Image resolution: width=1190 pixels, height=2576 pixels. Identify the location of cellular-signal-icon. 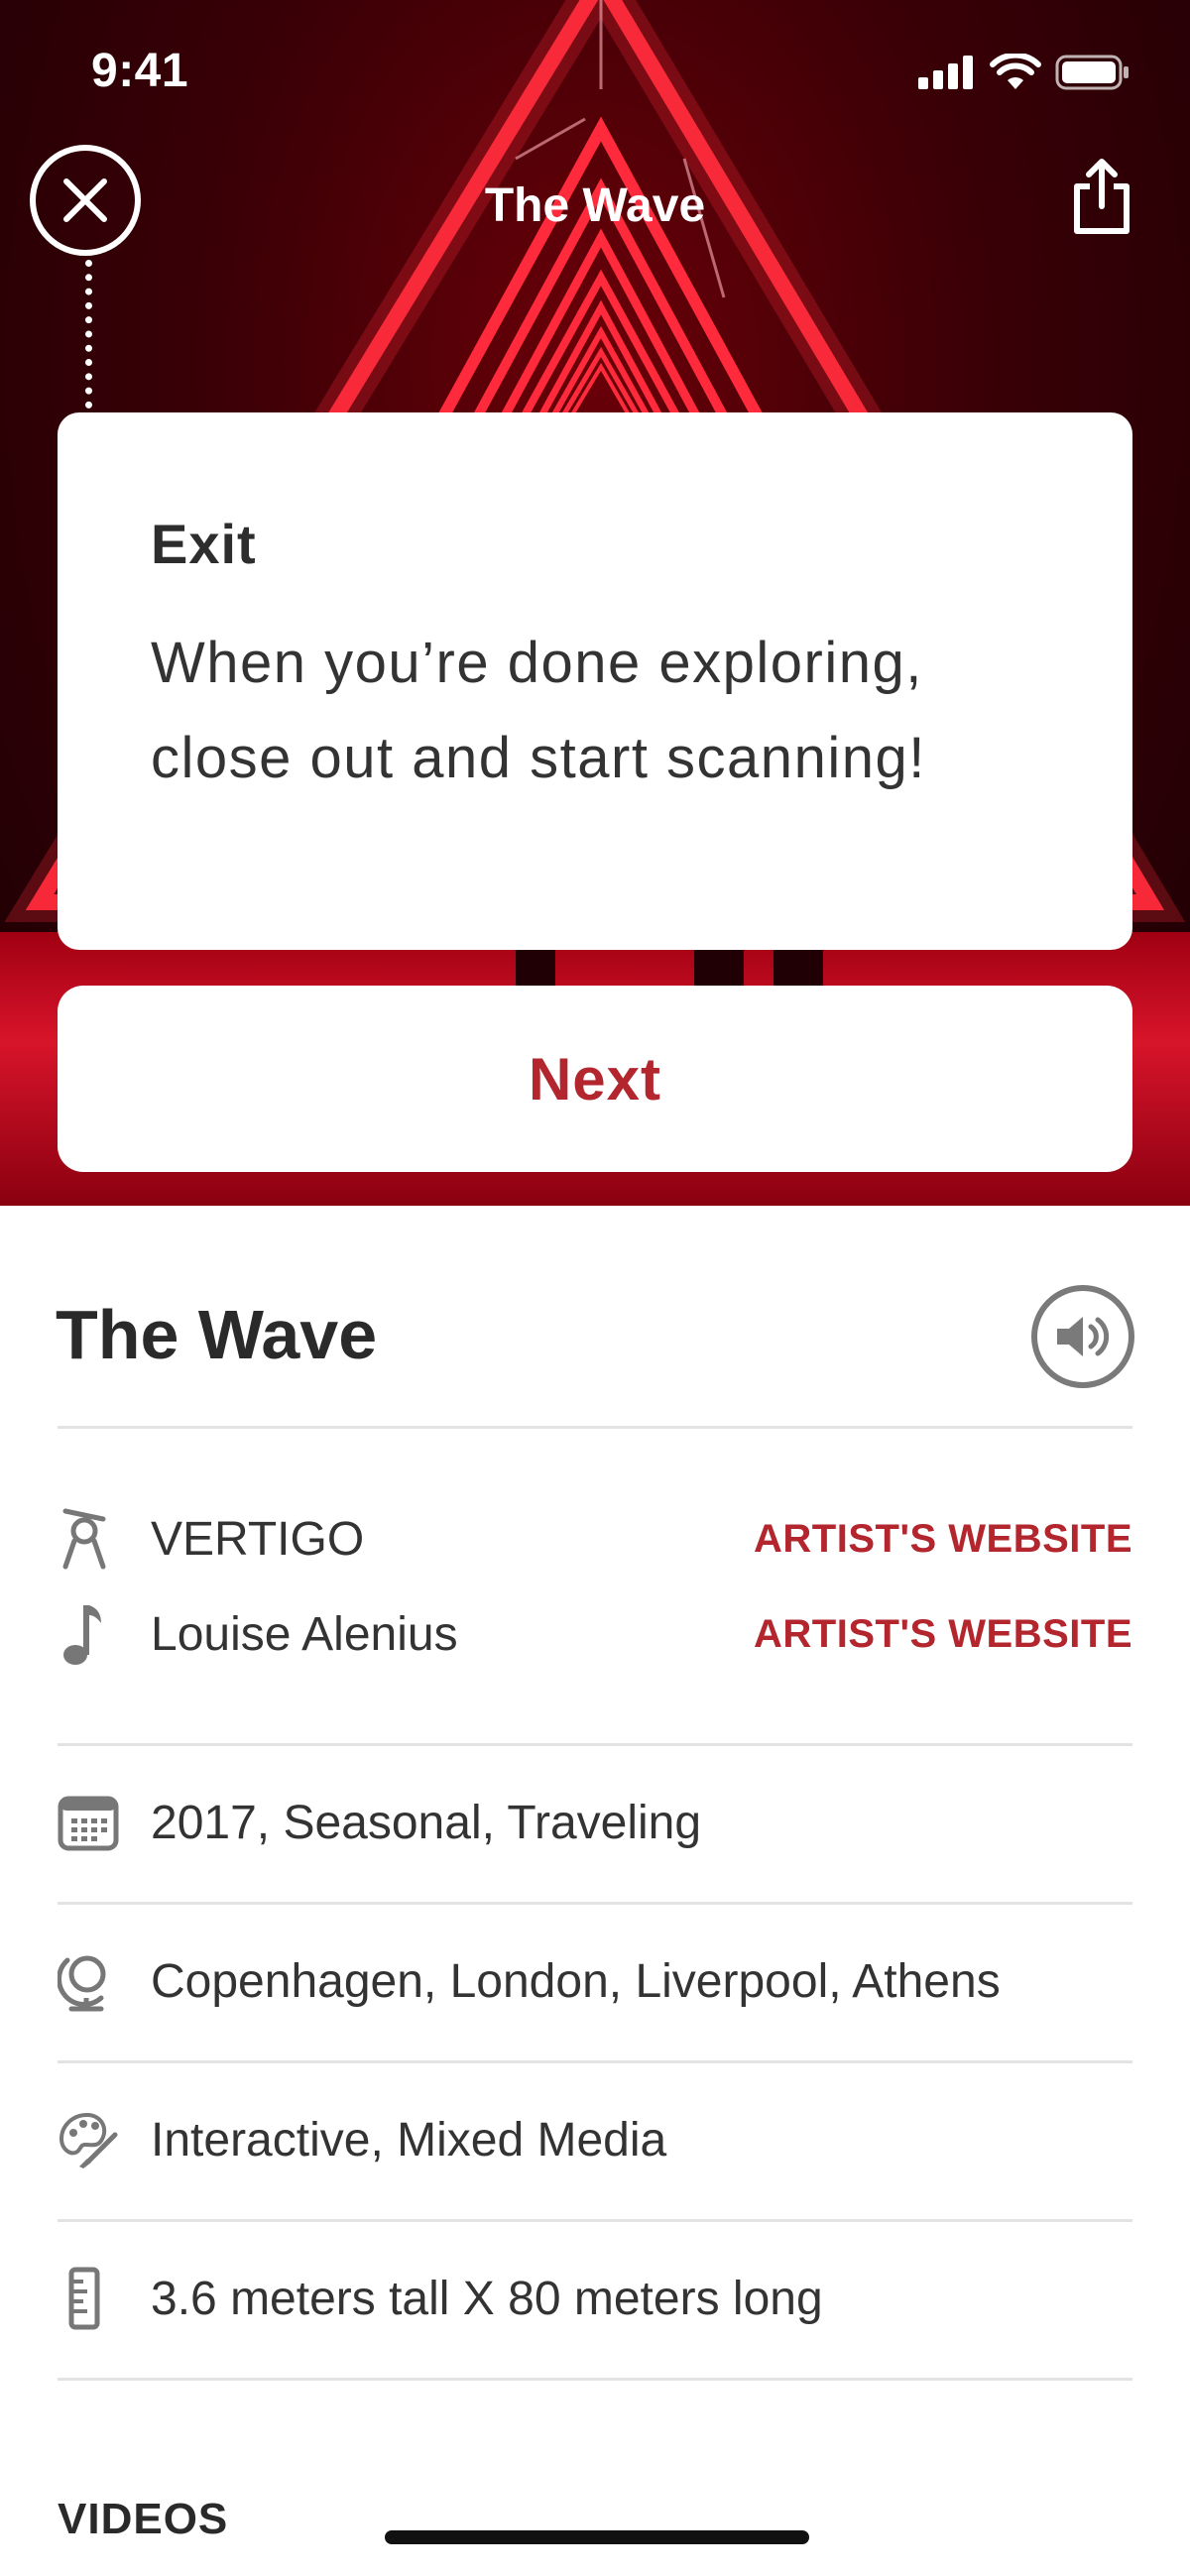
(945, 73).